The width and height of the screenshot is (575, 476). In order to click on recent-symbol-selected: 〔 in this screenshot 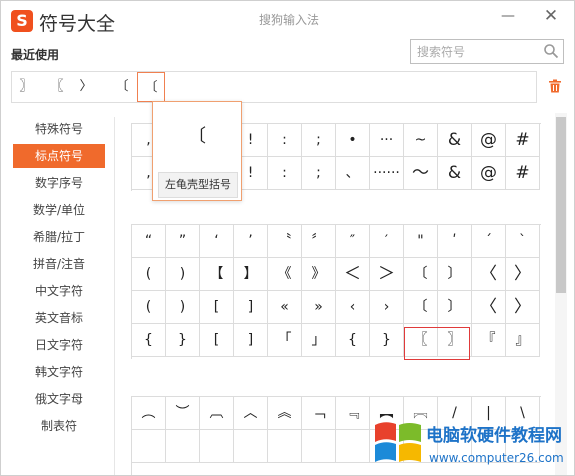, I will do `click(151, 87)`.